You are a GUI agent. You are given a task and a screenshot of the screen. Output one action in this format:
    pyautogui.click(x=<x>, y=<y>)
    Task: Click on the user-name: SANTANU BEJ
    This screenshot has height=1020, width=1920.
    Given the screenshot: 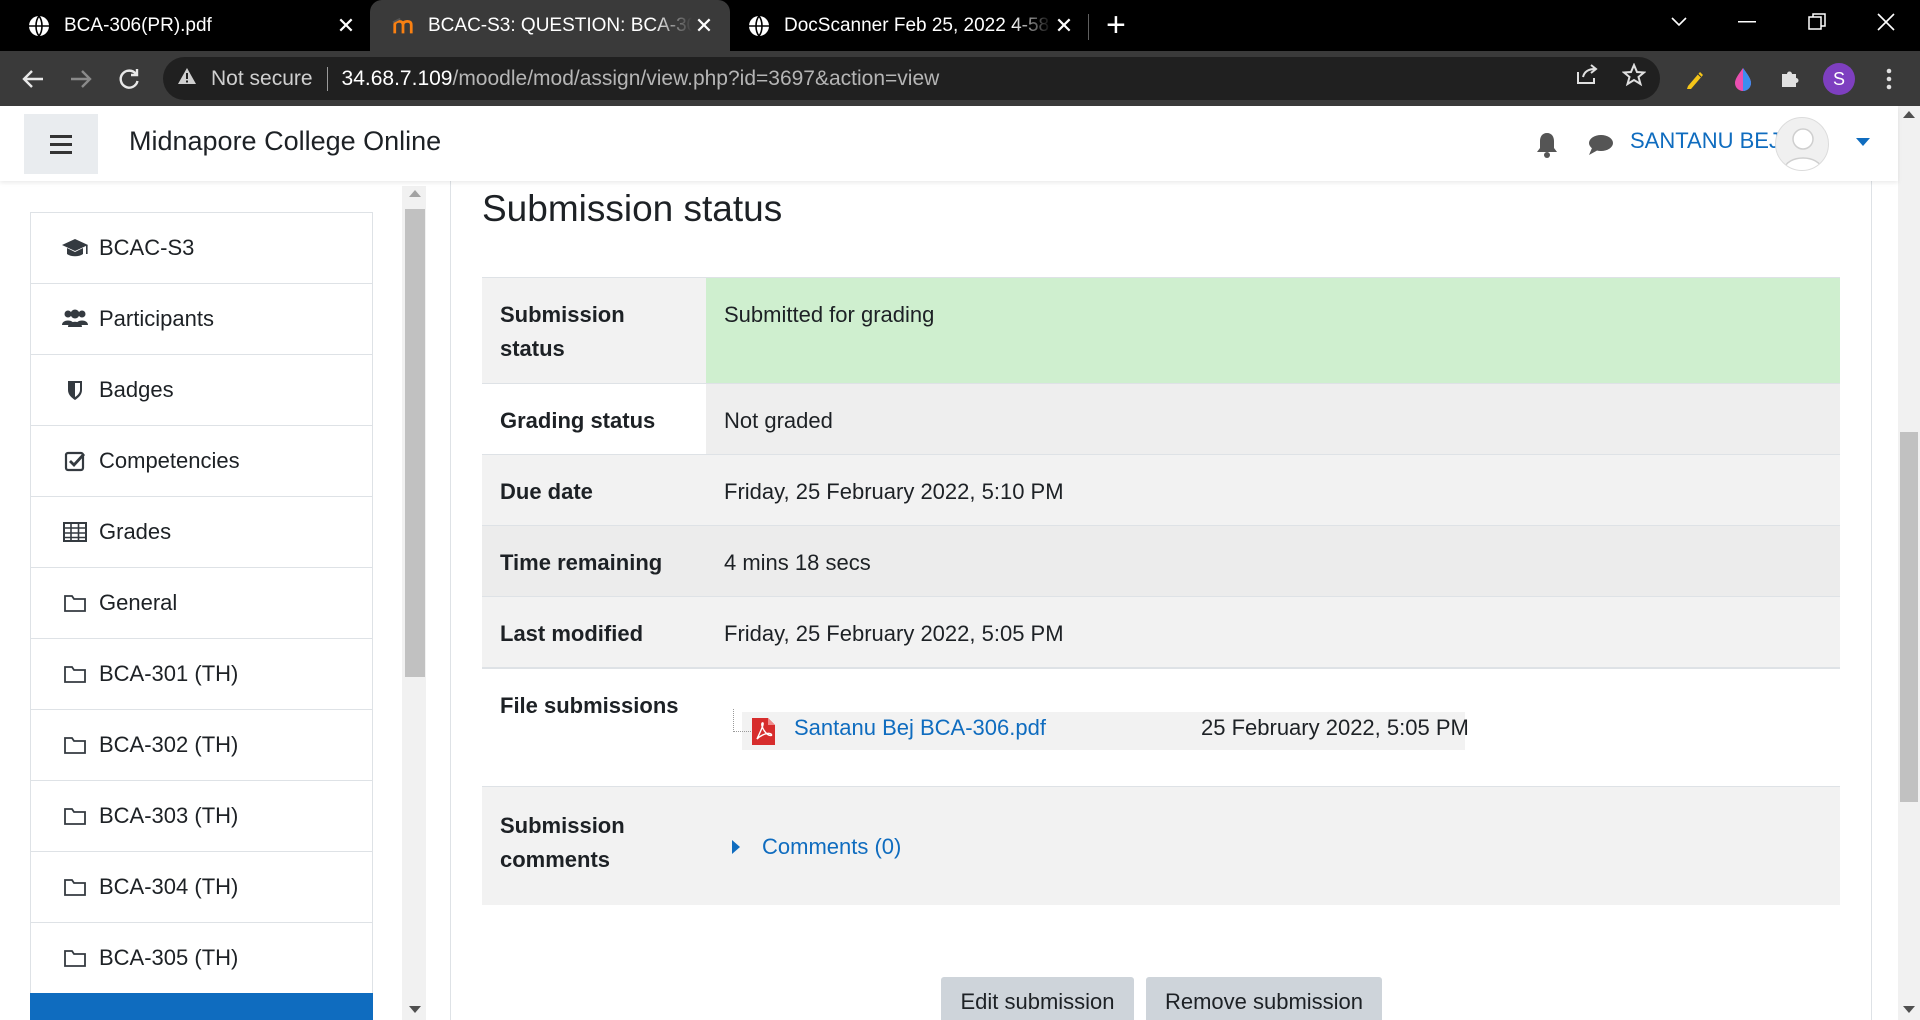 What is the action you would take?
    pyautogui.click(x=1705, y=141)
    